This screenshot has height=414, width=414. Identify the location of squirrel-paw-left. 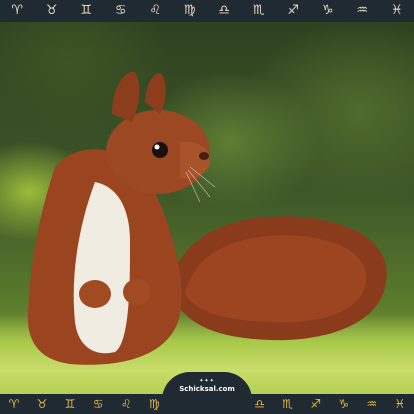
(95, 294).